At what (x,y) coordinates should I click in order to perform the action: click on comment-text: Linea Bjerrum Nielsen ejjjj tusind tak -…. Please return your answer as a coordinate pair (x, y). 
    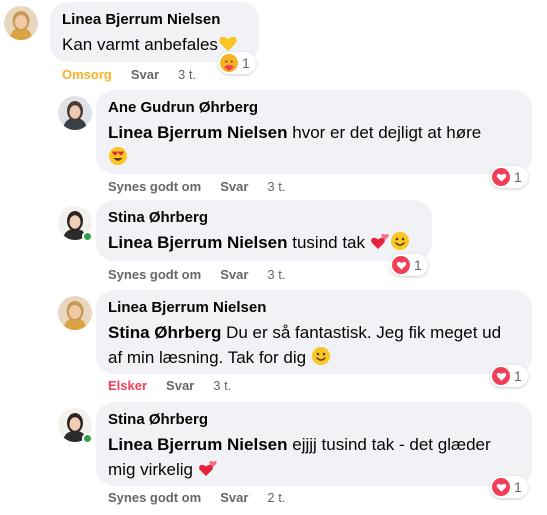
    Looking at the image, I should click on (314, 457).